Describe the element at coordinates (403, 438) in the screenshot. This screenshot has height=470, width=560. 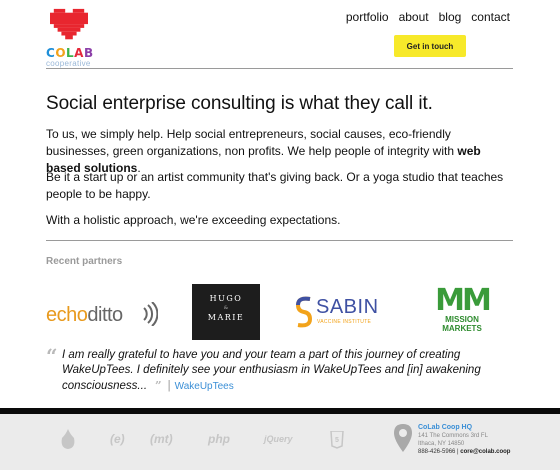
I see `location-pin-icon` at that location.